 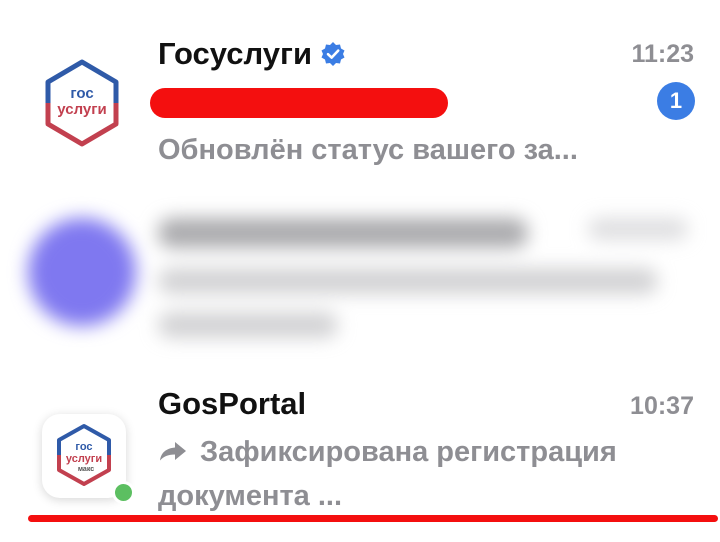 What do you see at coordinates (343, 233) in the screenshot?
I see `blurred-title` at bounding box center [343, 233].